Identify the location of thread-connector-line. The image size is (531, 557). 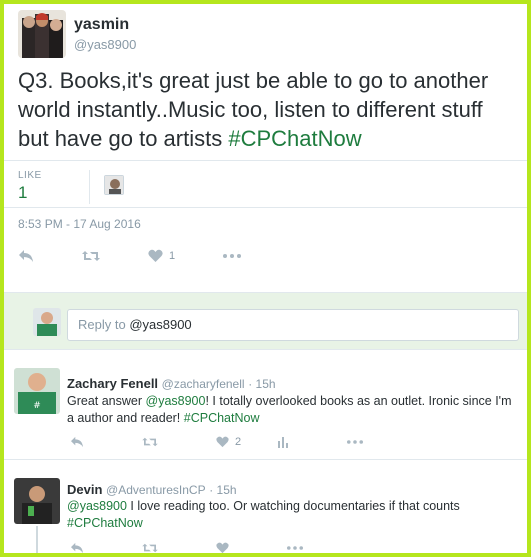
(37, 539).